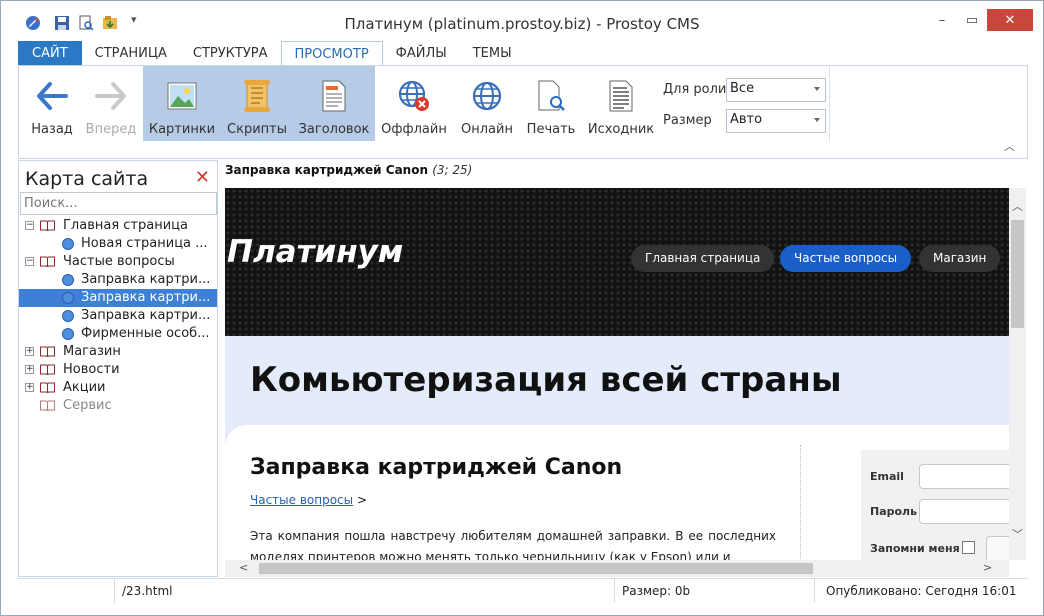 The image size is (1044, 616). I want to click on remember-checkbox, so click(968, 547).